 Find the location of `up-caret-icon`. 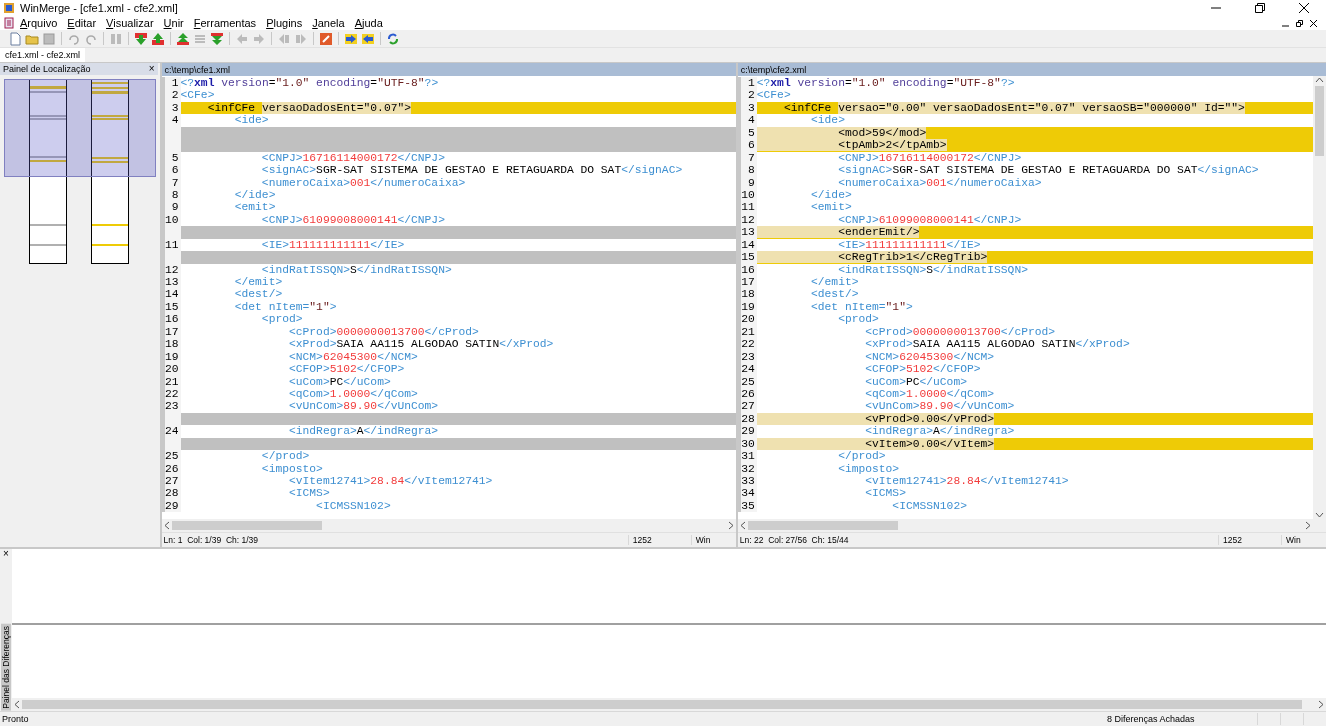

up-caret-icon is located at coordinates (1319, 80).